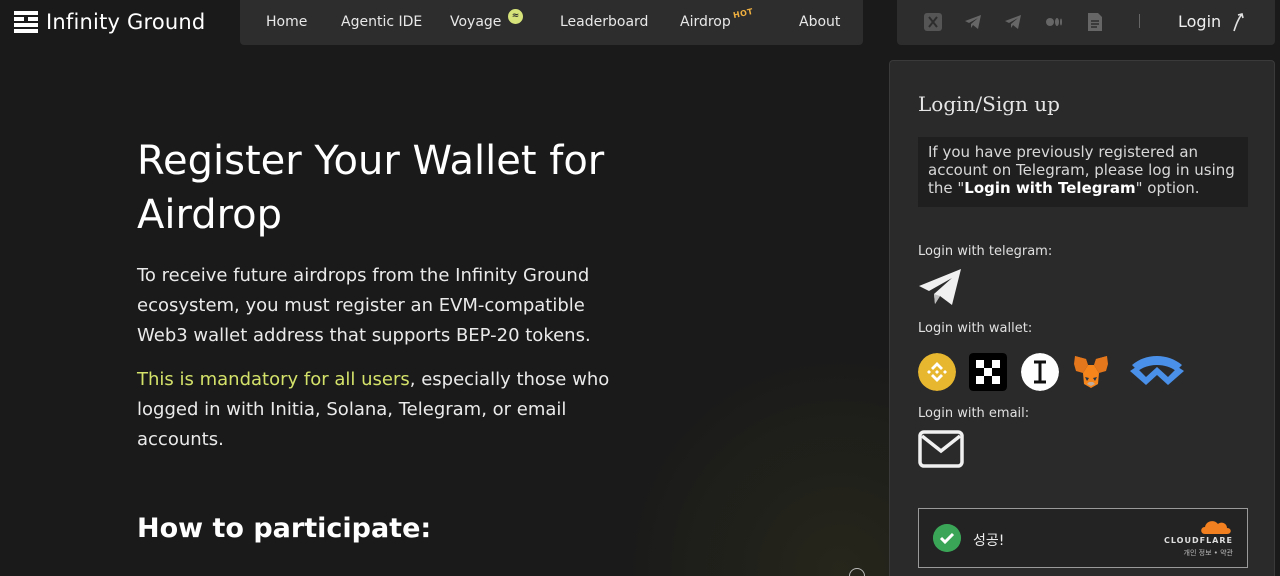 This screenshot has width=1280, height=576. What do you see at coordinates (989, 104) in the screenshot?
I see `panel-title: Login/Sign up` at bounding box center [989, 104].